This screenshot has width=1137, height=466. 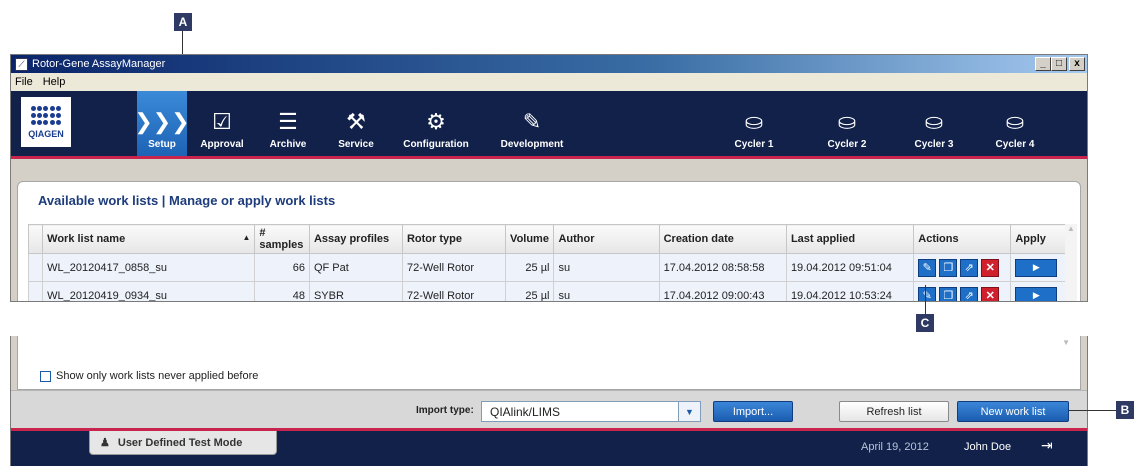 I want to click on cell-assay-profiles: SYBR, so click(x=355, y=291).